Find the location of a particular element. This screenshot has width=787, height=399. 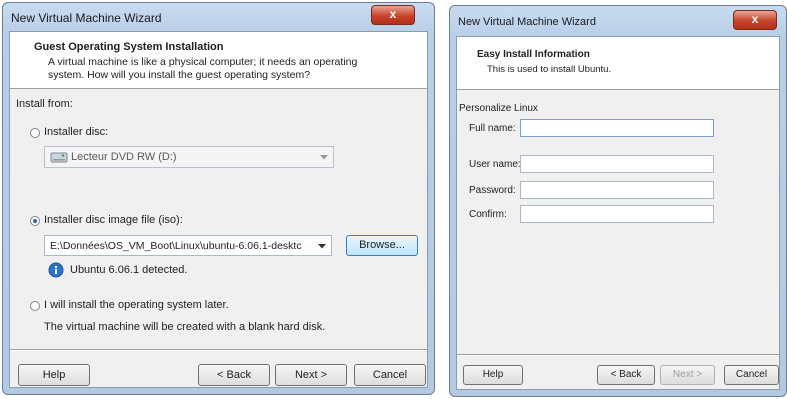

disc-drive-value: Lecteur DVD RW (D:) is located at coordinates (124, 157).